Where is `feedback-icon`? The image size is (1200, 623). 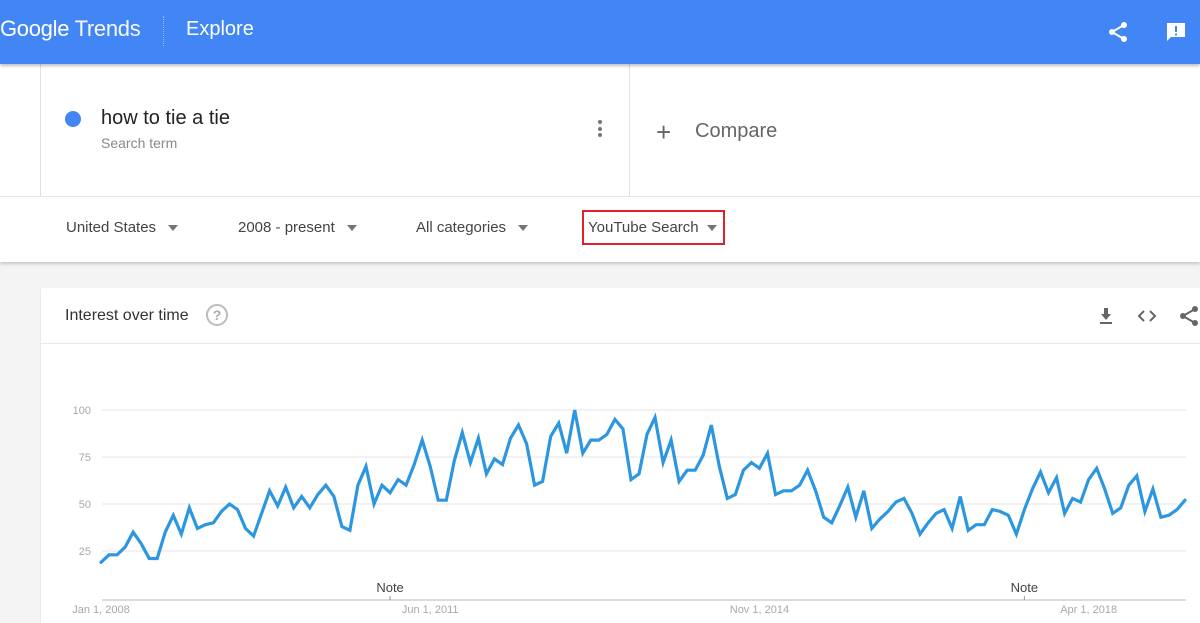
feedback-icon is located at coordinates (1176, 32).